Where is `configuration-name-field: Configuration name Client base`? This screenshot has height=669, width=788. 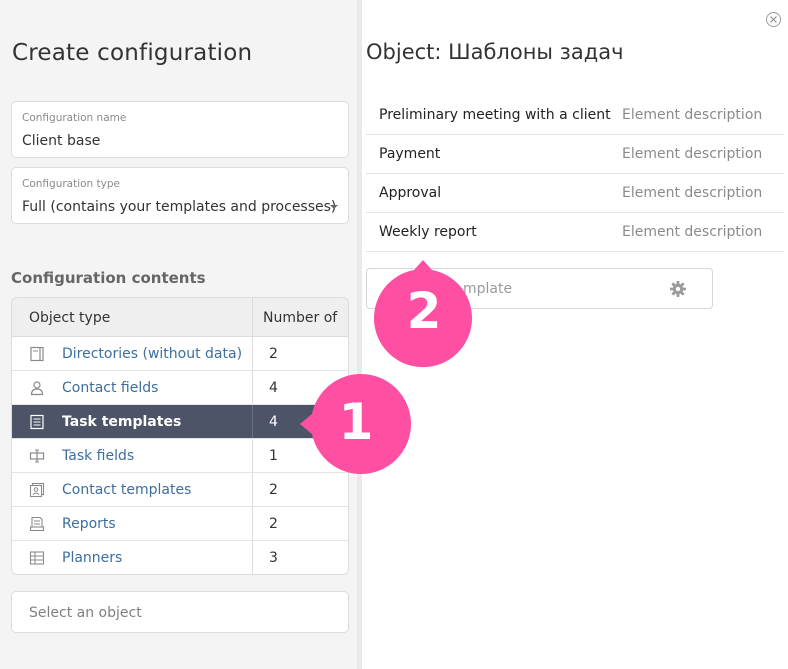 configuration-name-field: Configuration name Client base is located at coordinates (180, 129).